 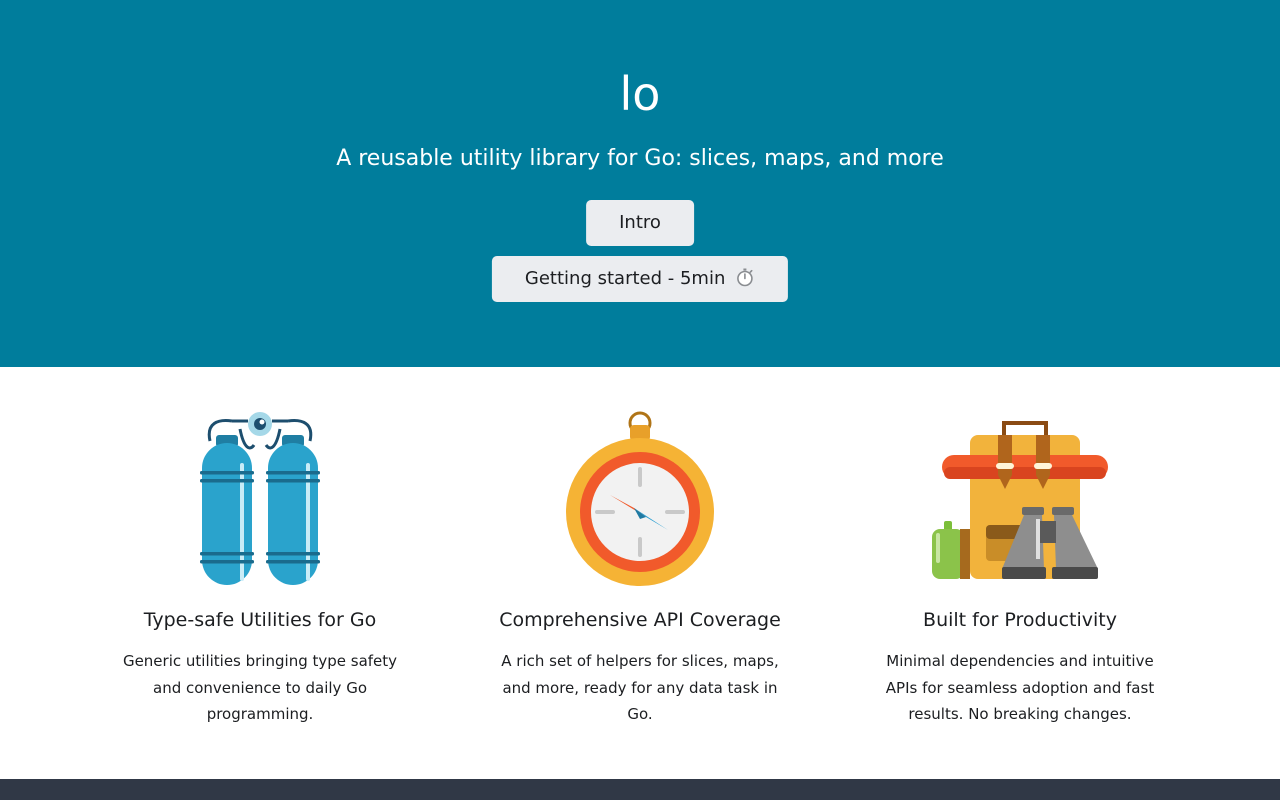 What do you see at coordinates (625, 278) in the screenshot?
I see `getting-started-label: Getting started - 5min` at bounding box center [625, 278].